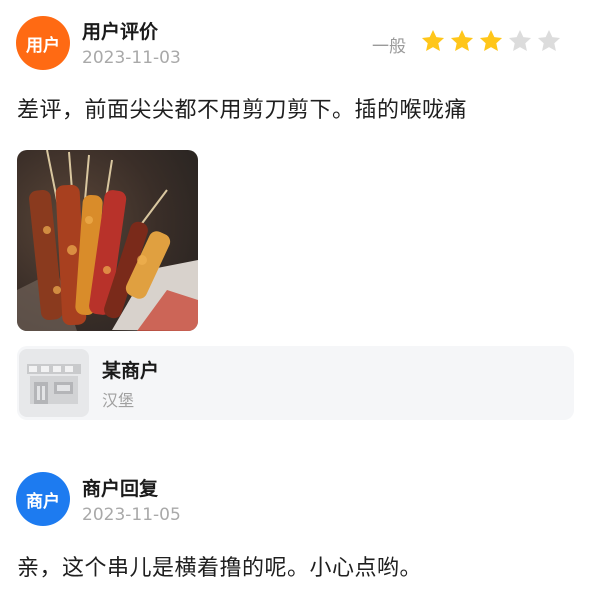 Image resolution: width=591 pixels, height=593 pixels. Describe the element at coordinates (389, 47) in the screenshot. I see `rating-label: 一般` at that location.